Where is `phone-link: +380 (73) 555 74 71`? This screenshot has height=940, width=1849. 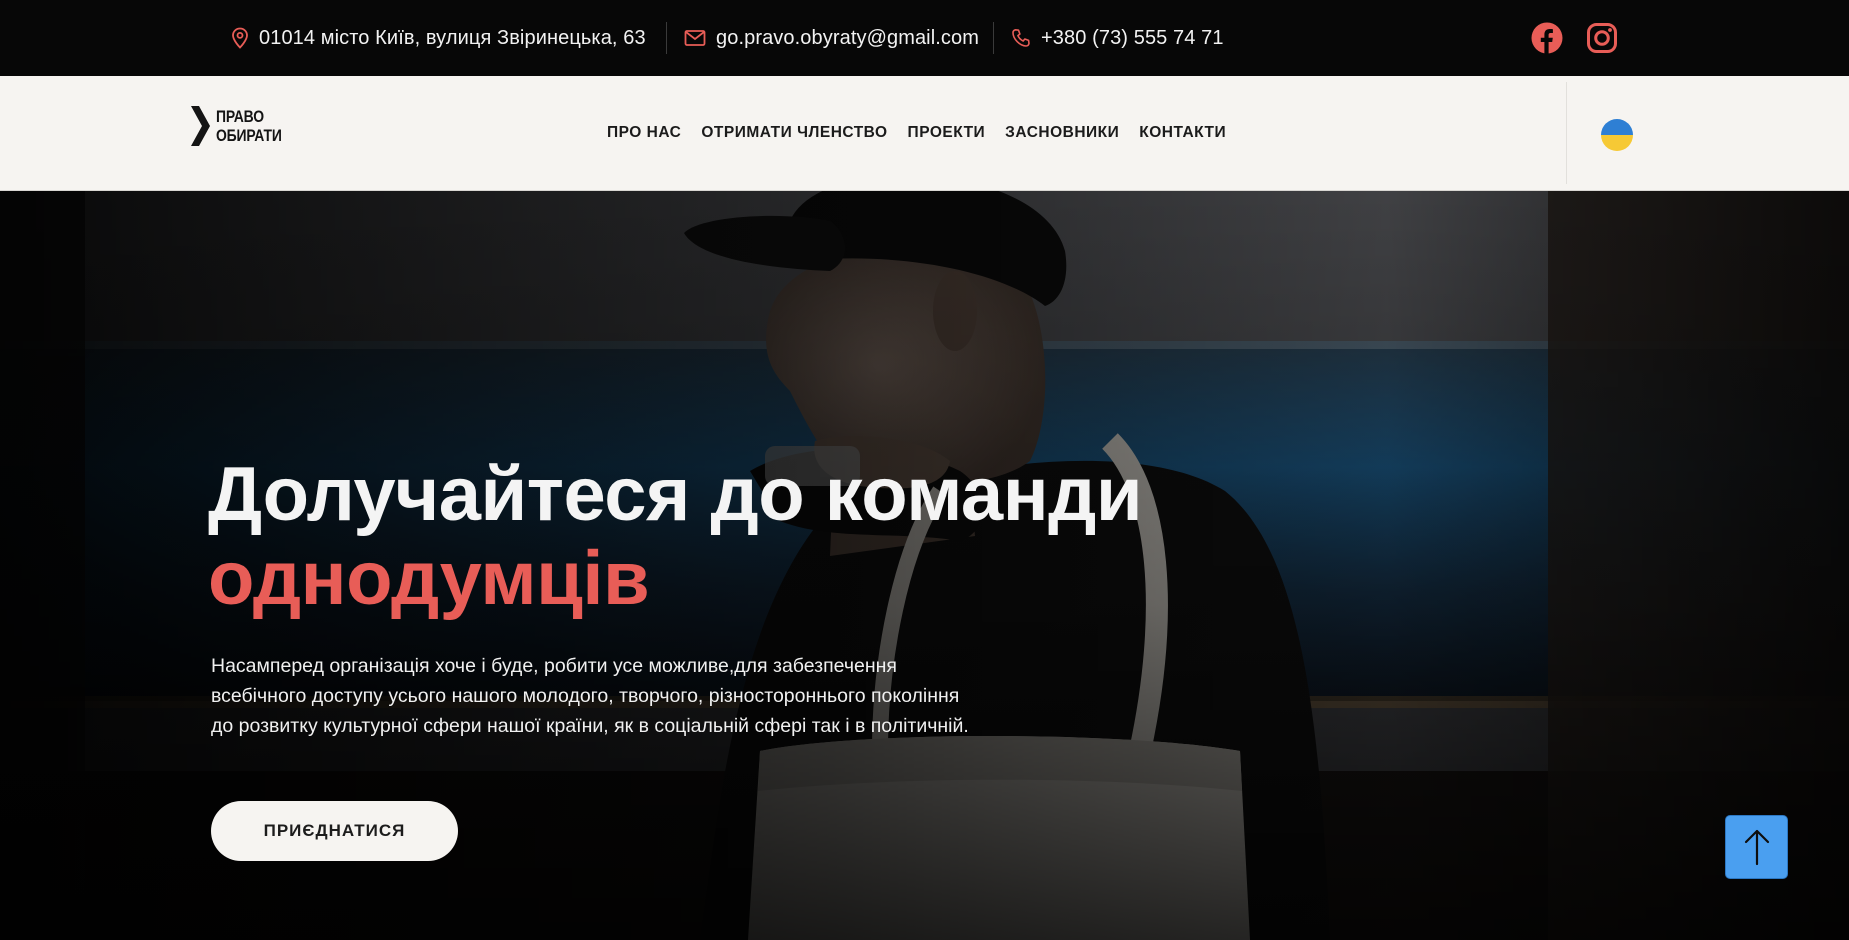 phone-link: +380 (73) 555 74 71 is located at coordinates (1117, 38).